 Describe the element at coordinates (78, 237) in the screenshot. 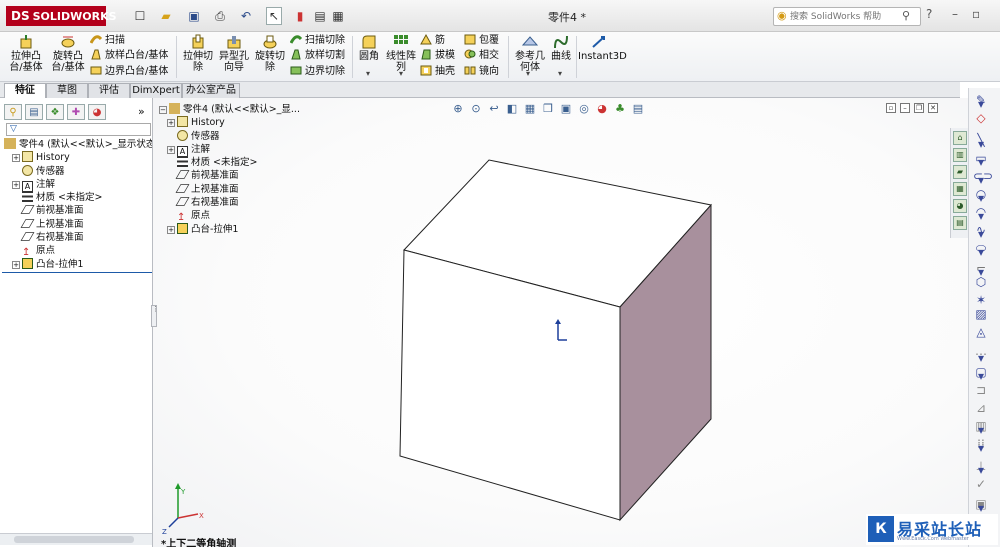

I see `tree-item-right-plane: 右视基准面` at that location.